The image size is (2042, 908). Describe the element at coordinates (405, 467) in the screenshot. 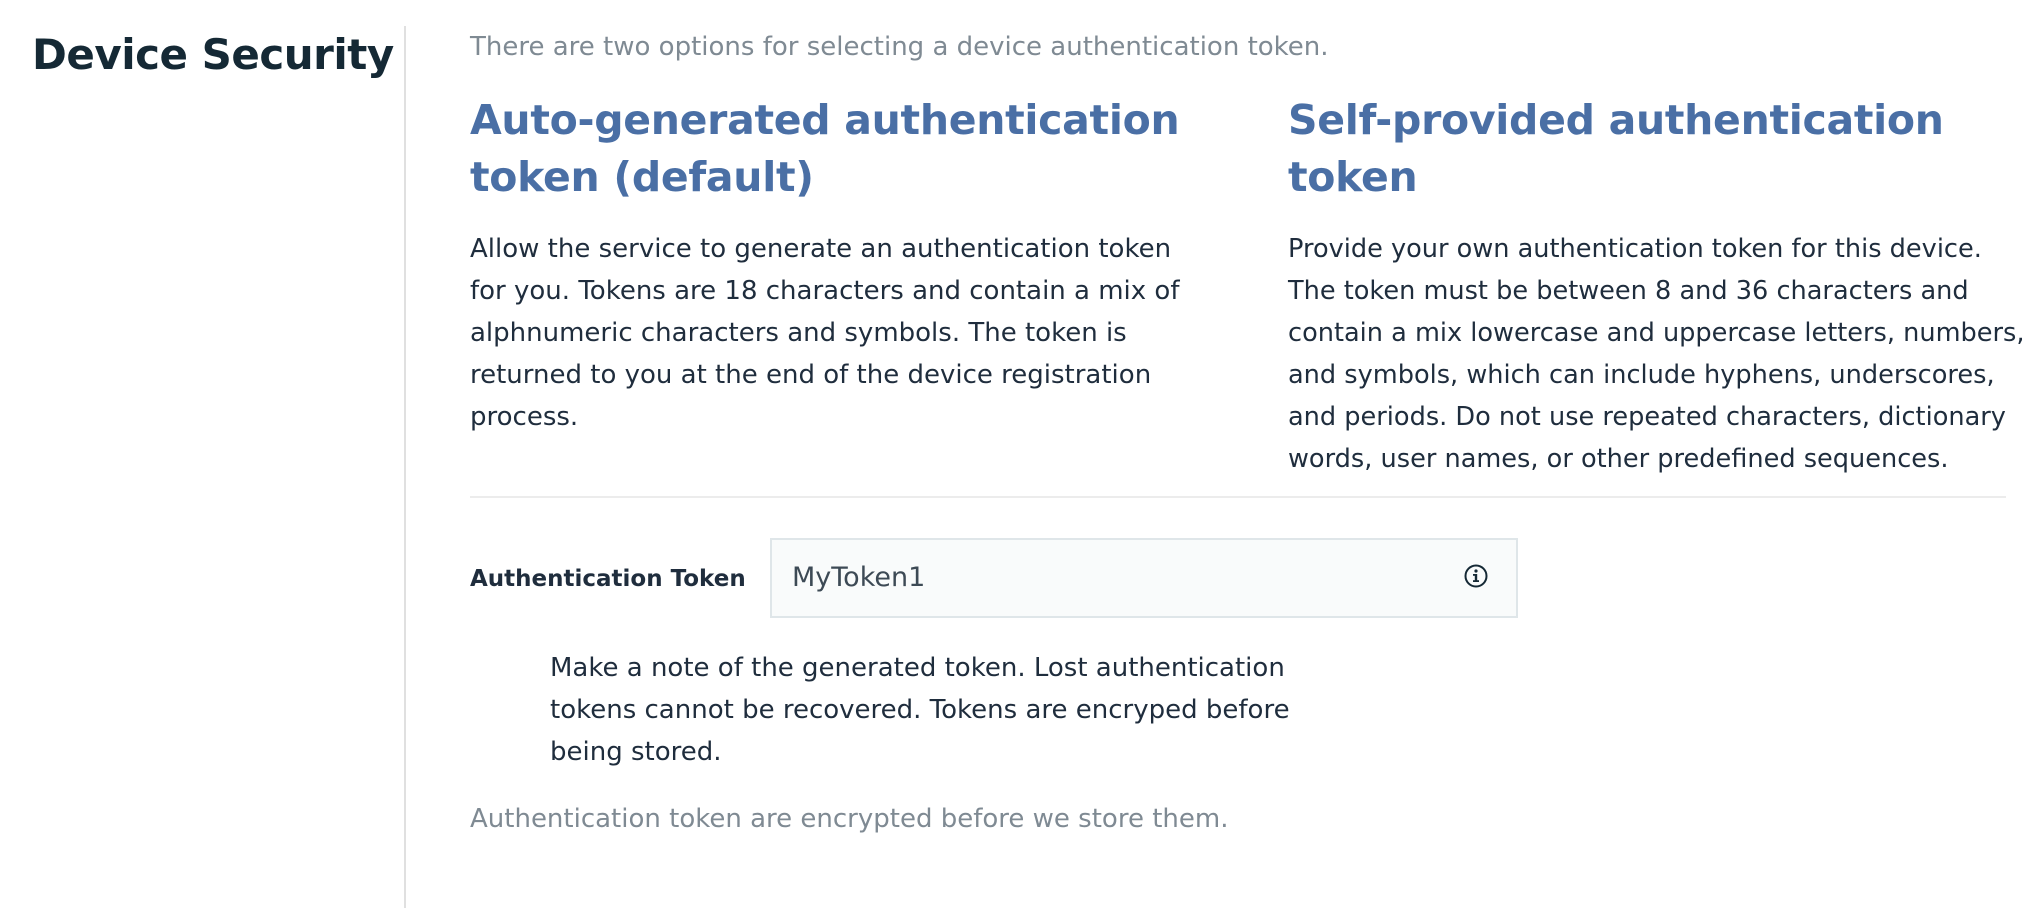

I see `vertical-divider` at that location.